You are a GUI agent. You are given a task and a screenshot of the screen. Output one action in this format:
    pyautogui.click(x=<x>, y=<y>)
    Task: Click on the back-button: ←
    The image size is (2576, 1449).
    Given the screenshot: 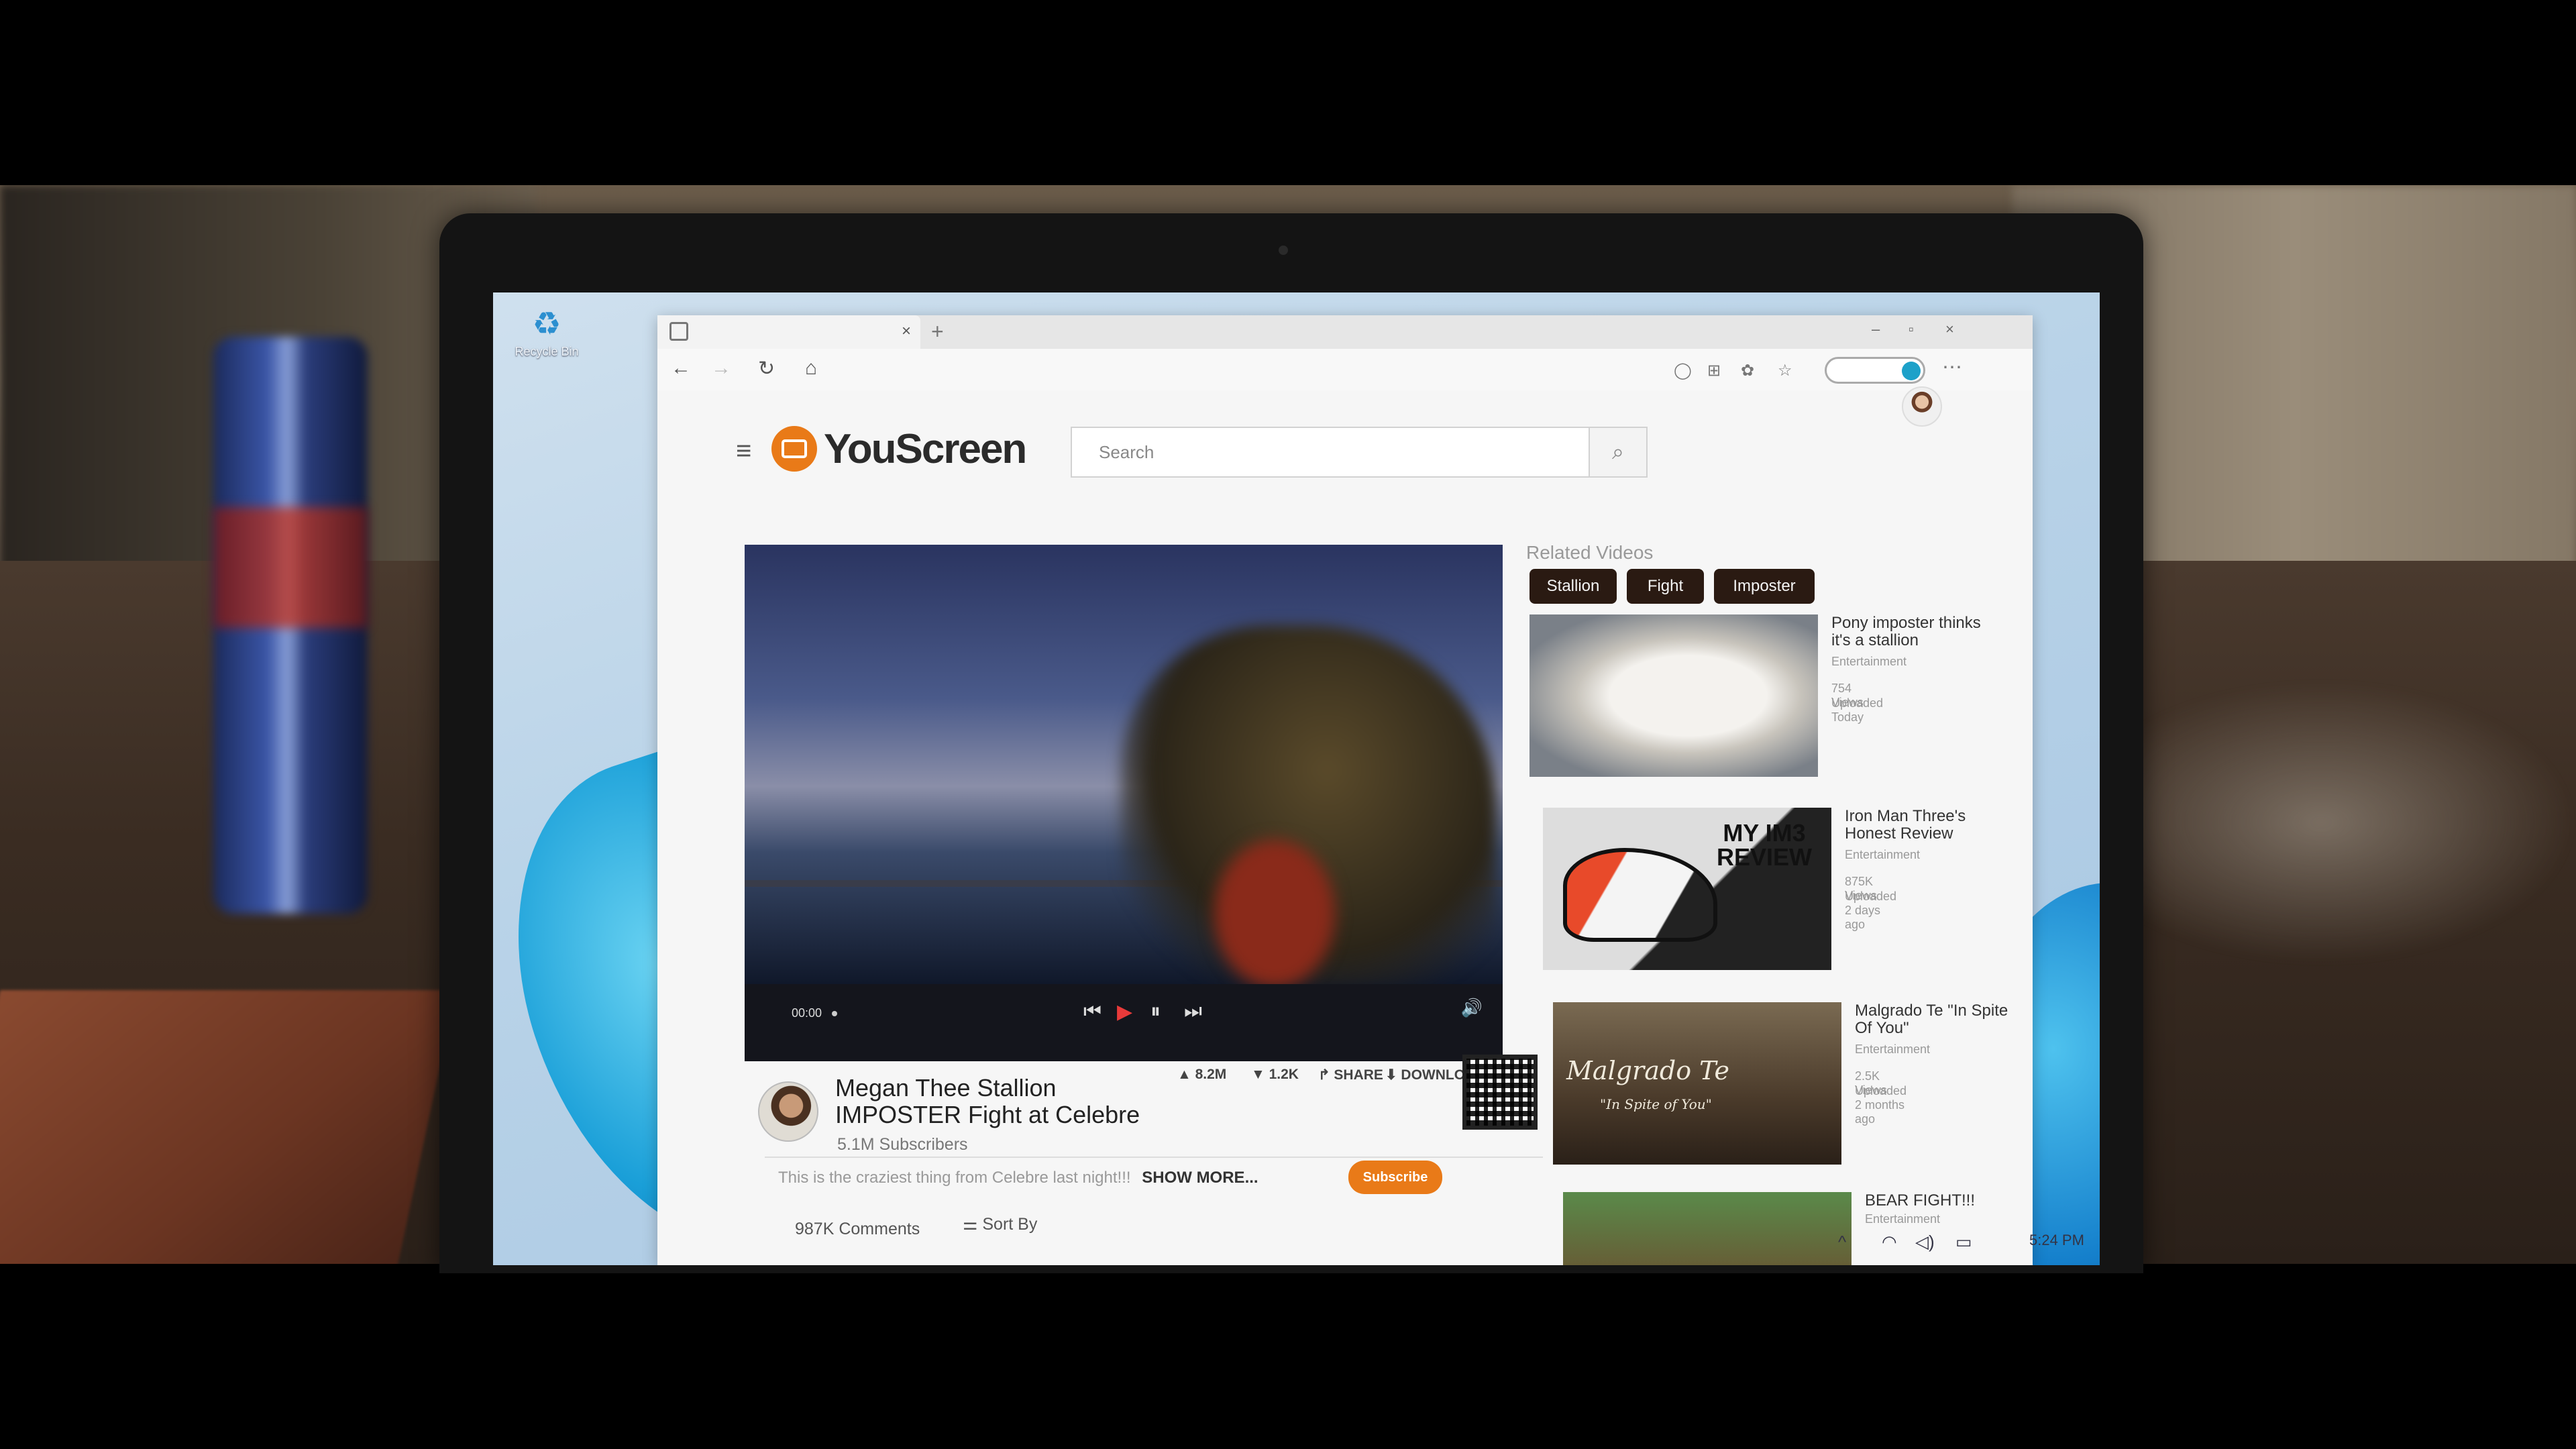 What is the action you would take?
    pyautogui.click(x=681, y=368)
    